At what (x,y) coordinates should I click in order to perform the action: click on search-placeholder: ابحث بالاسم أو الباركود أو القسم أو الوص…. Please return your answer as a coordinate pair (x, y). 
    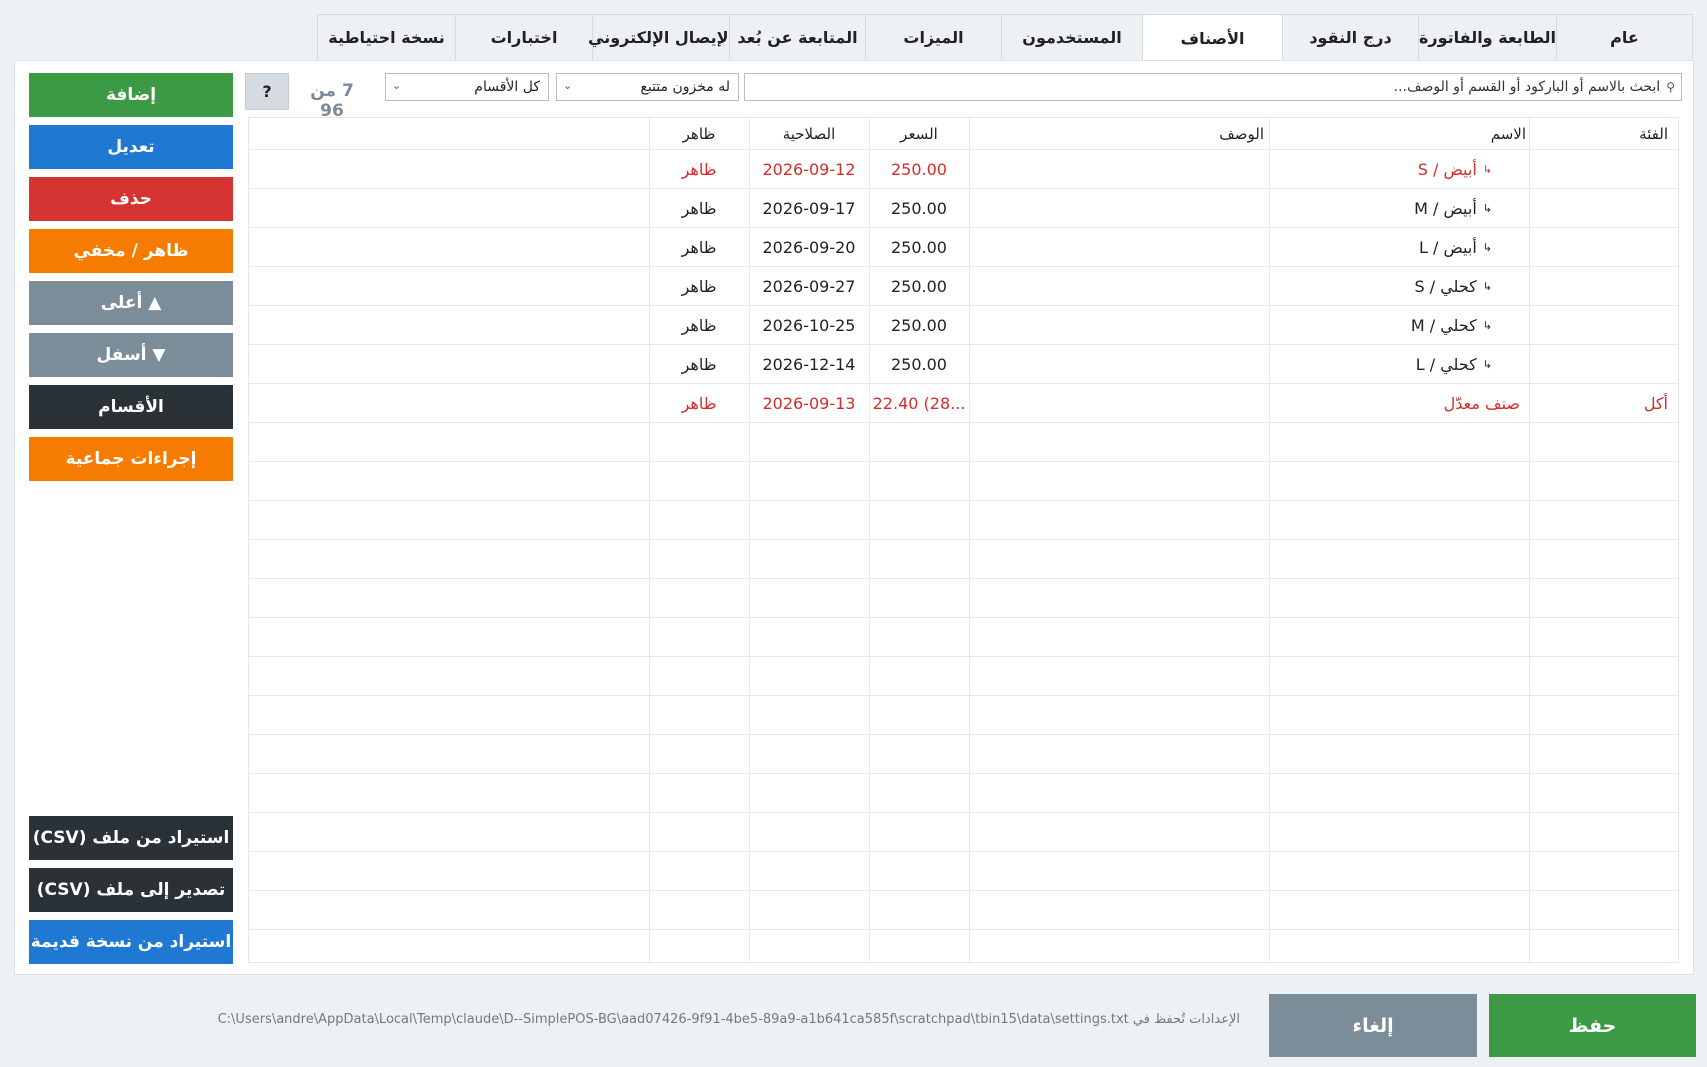
    Looking at the image, I should click on (1527, 87).